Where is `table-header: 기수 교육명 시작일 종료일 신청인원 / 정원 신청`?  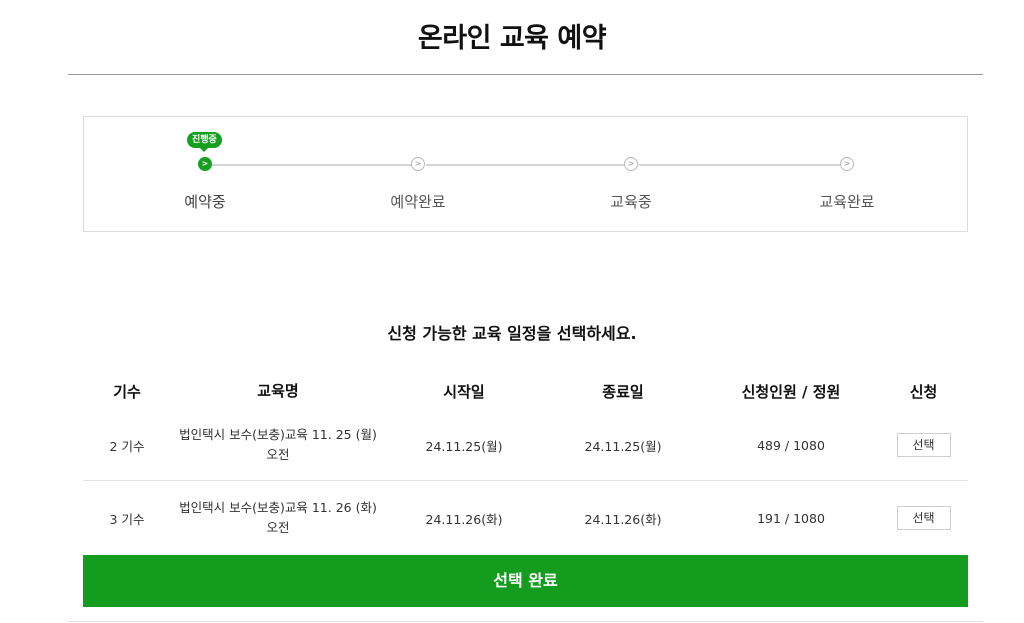 table-header: 기수 교육명 시작일 종료일 신청인원 / 정원 신청 is located at coordinates (525, 391).